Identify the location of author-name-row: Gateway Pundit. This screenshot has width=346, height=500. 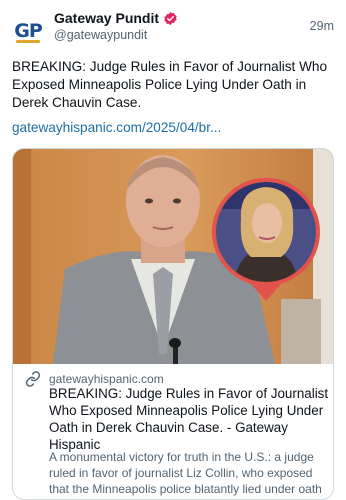
(116, 18).